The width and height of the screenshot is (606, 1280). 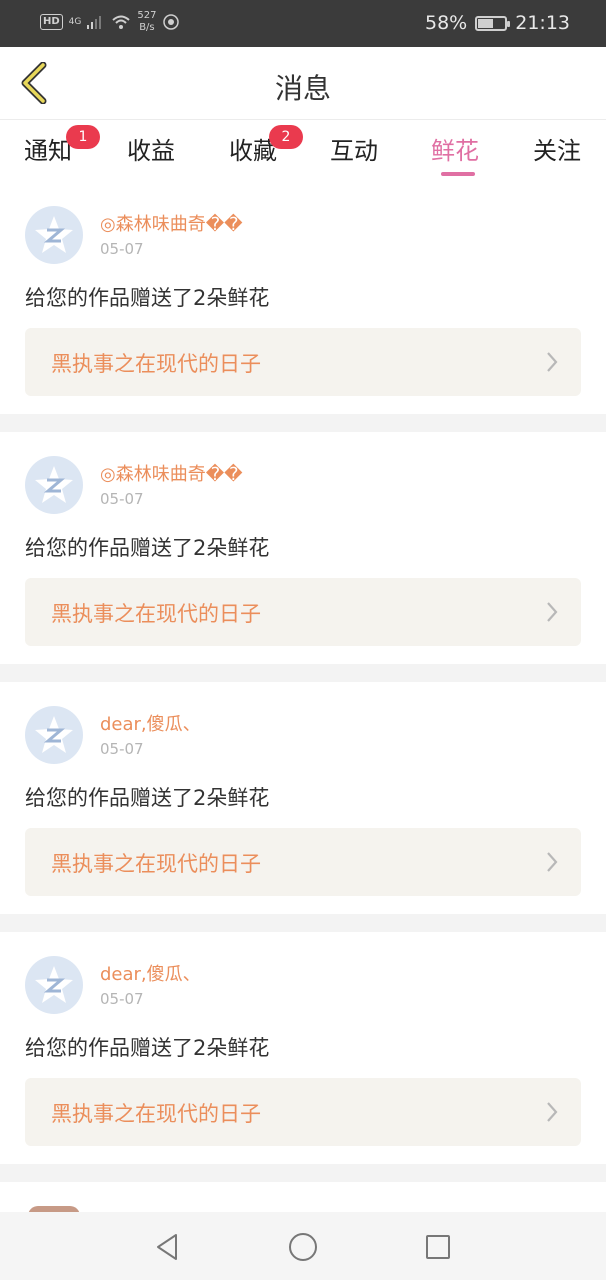 I want to click on battery-icon, so click(x=493, y=23).